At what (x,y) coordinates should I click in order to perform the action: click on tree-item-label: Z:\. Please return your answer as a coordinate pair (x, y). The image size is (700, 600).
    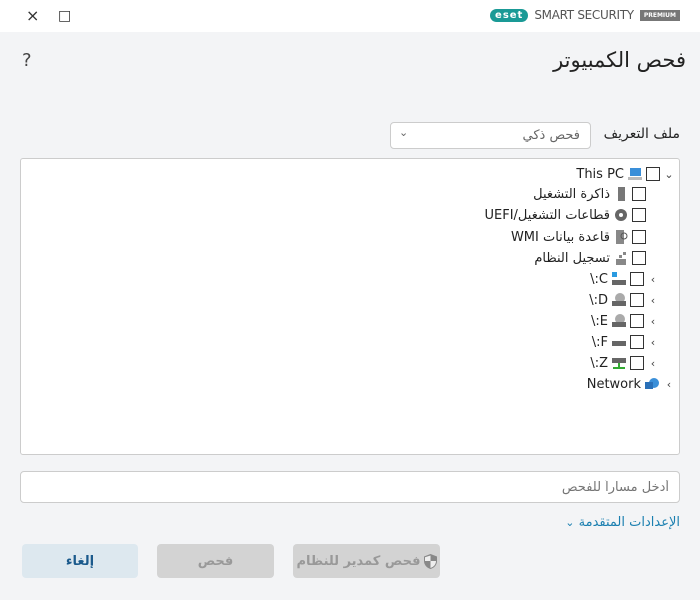
    Looking at the image, I should click on (599, 363).